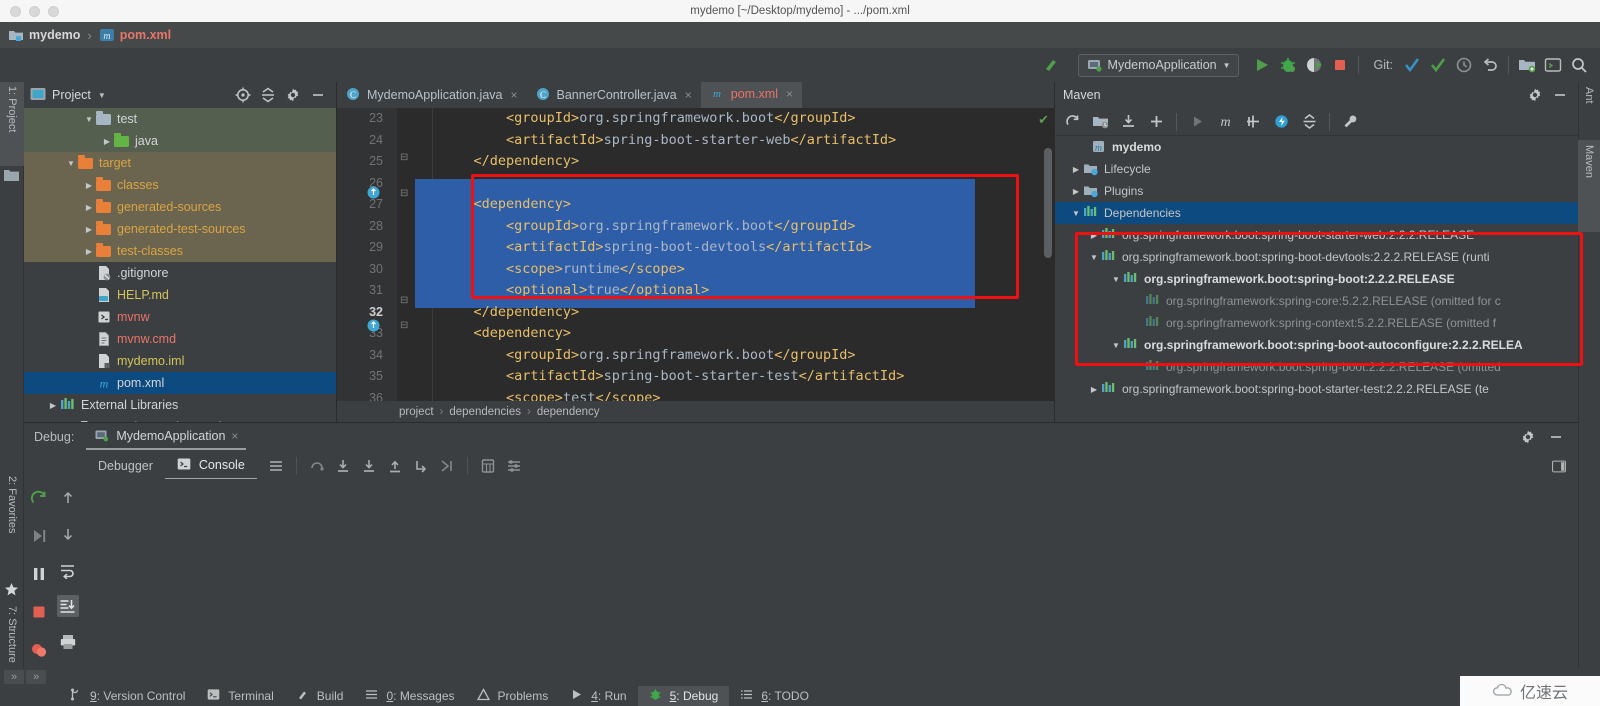  What do you see at coordinates (320, 696) in the screenshot?
I see `status-item-build: Build` at bounding box center [320, 696].